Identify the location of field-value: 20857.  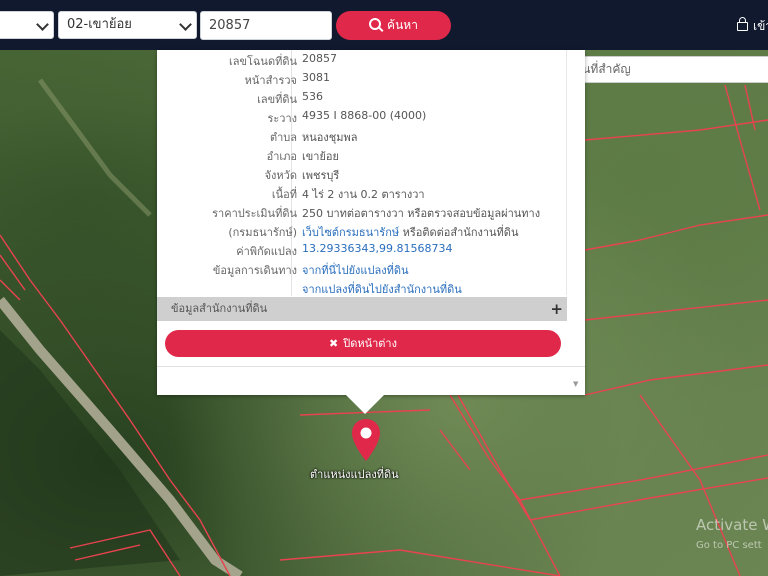
(319, 58).